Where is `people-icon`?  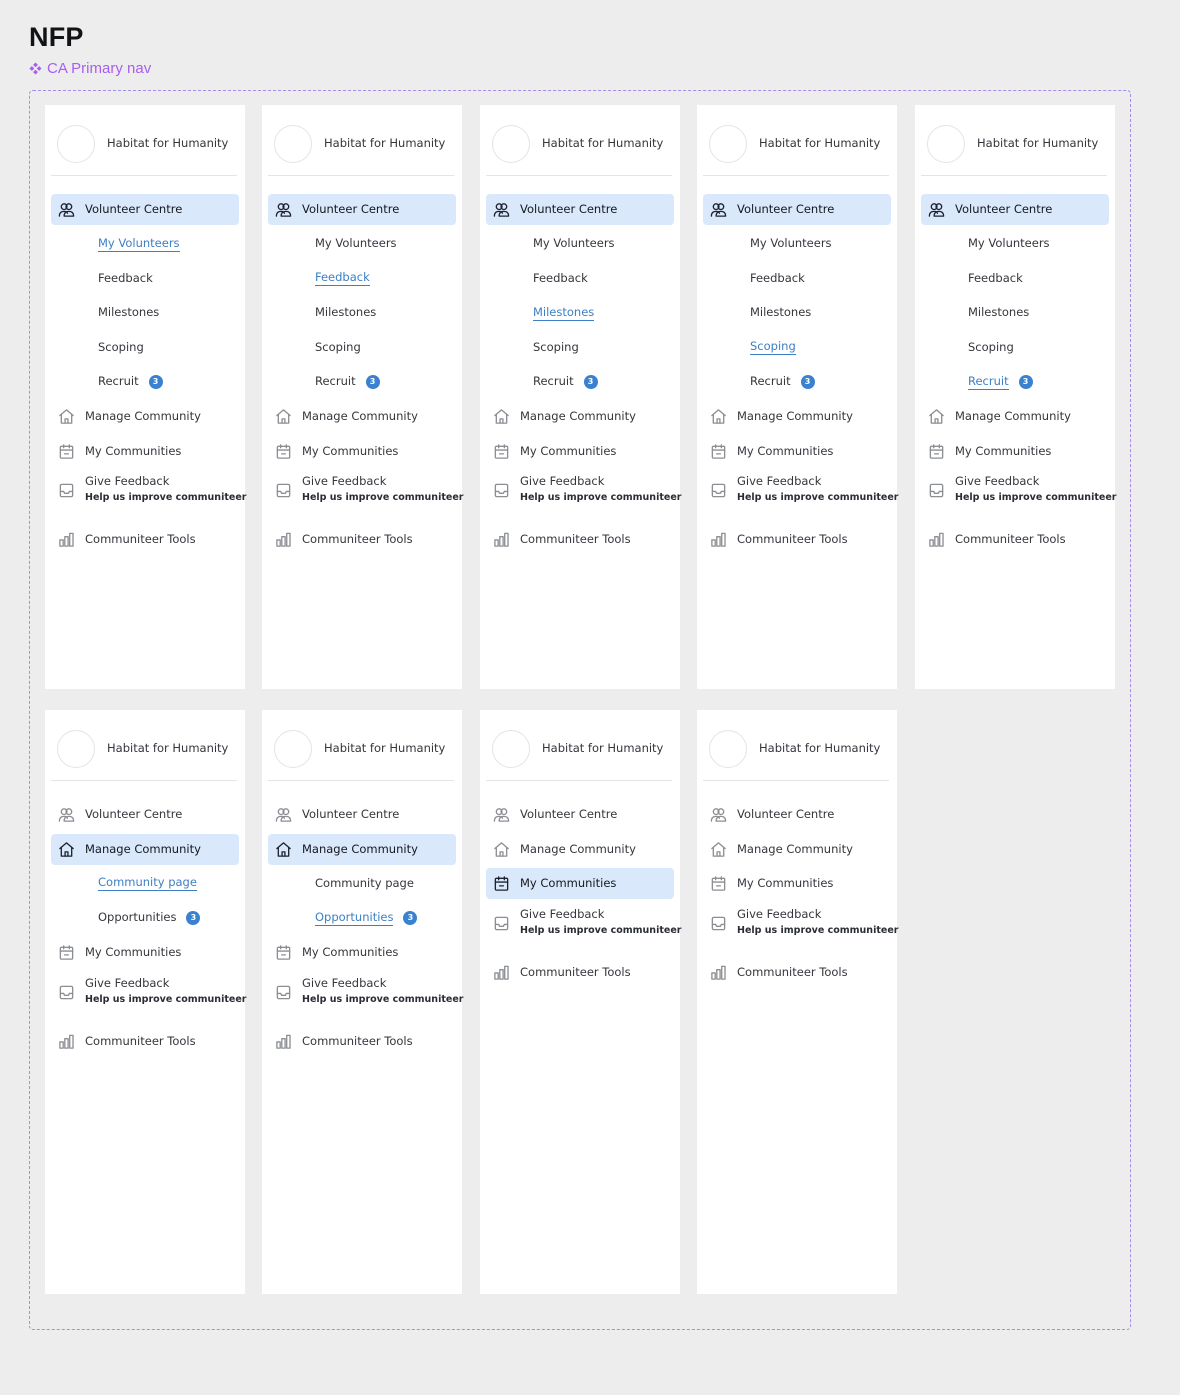
people-icon is located at coordinates (283, 209).